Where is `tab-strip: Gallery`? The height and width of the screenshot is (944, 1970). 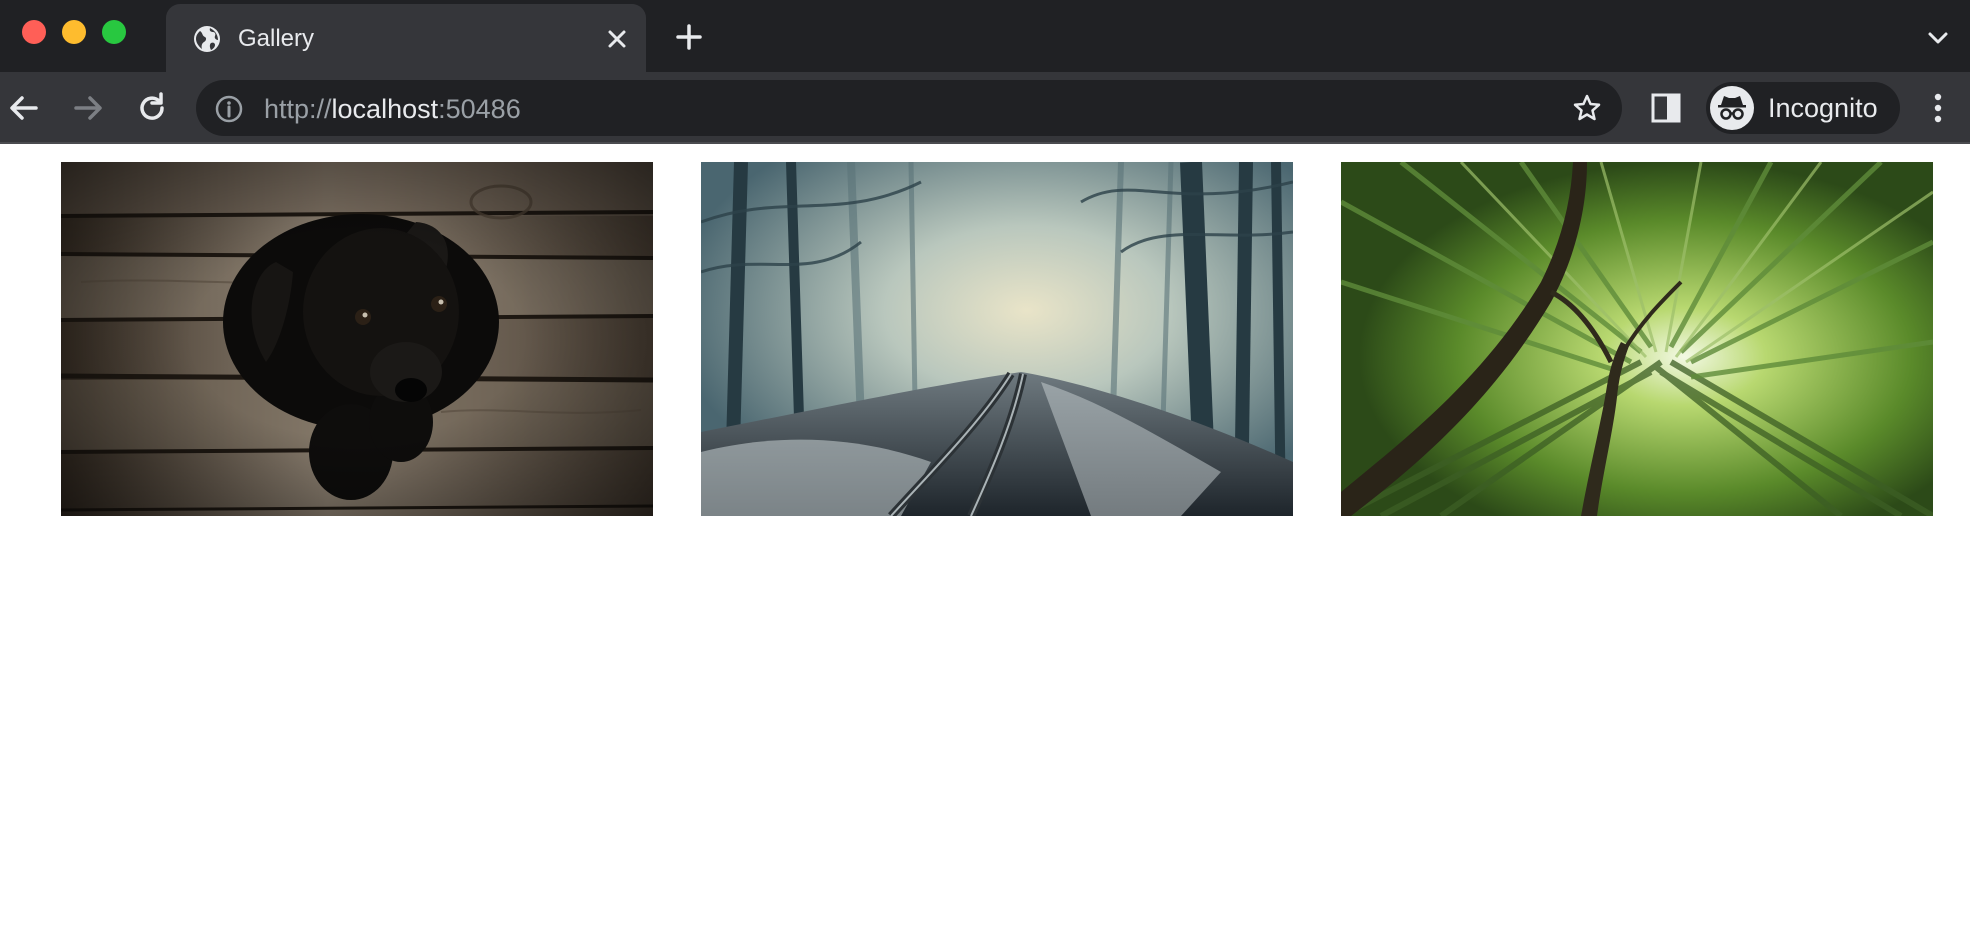
tab-strip: Gallery is located at coordinates (985, 36).